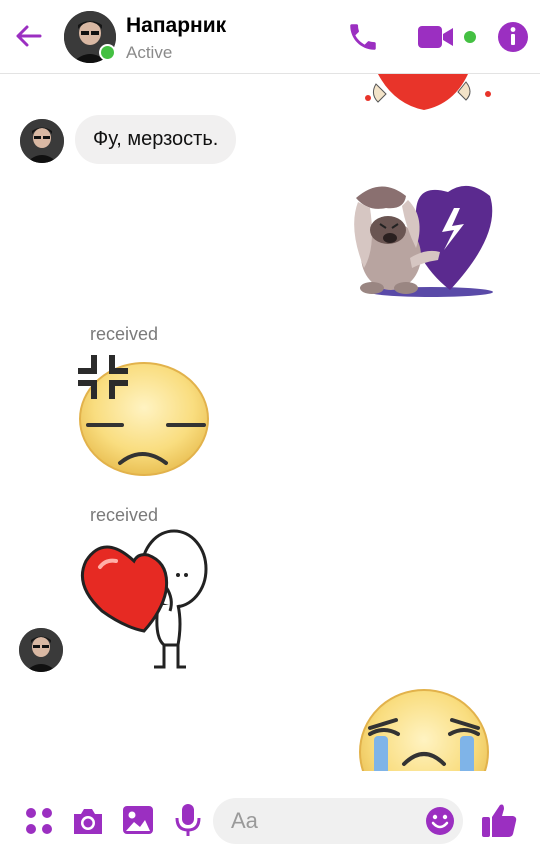 Image resolution: width=540 pixels, height=852 pixels. Describe the element at coordinates (28, 36) in the screenshot. I see `arrow-left-icon` at that location.